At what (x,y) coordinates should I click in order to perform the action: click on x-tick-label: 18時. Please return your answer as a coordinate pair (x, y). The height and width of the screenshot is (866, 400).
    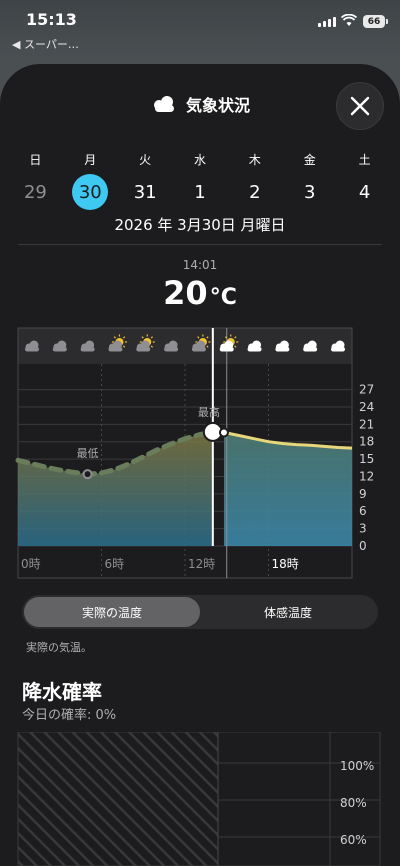
    Looking at the image, I should click on (285, 564).